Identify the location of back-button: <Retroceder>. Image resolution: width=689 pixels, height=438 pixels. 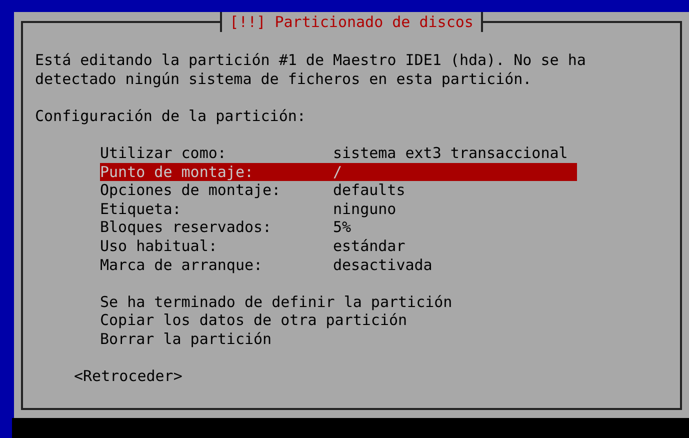
(128, 376).